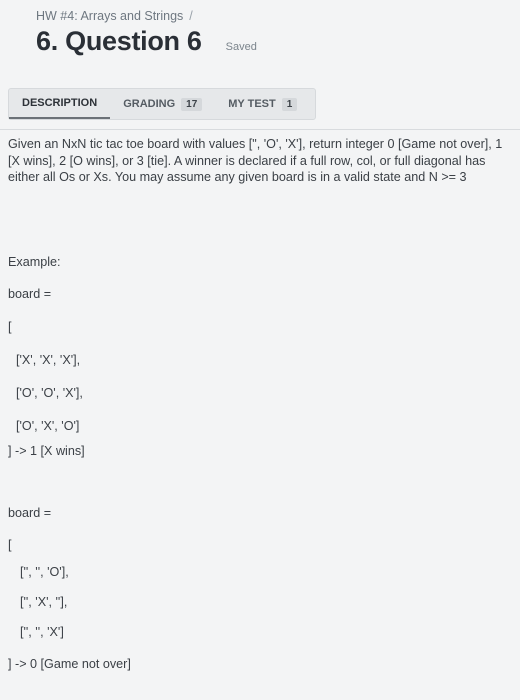 The width and height of the screenshot is (520, 700). I want to click on breadcrumb: HW #4: Arrays and Strings /, so click(114, 16).